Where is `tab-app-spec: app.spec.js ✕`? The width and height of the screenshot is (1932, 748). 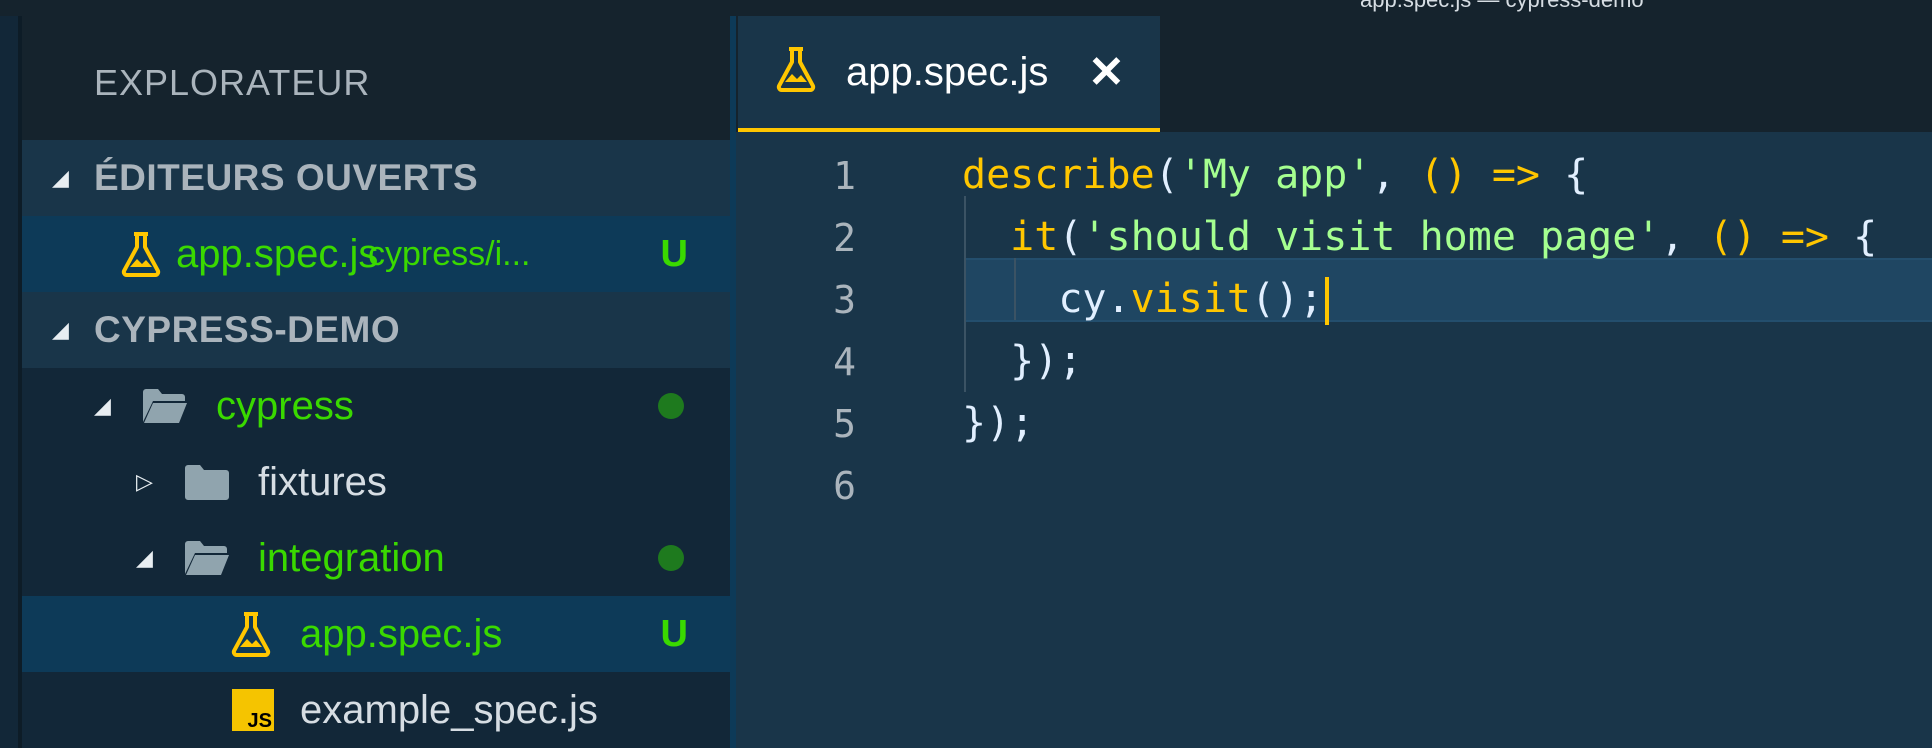 tab-app-spec: app.spec.js ✕ is located at coordinates (949, 74).